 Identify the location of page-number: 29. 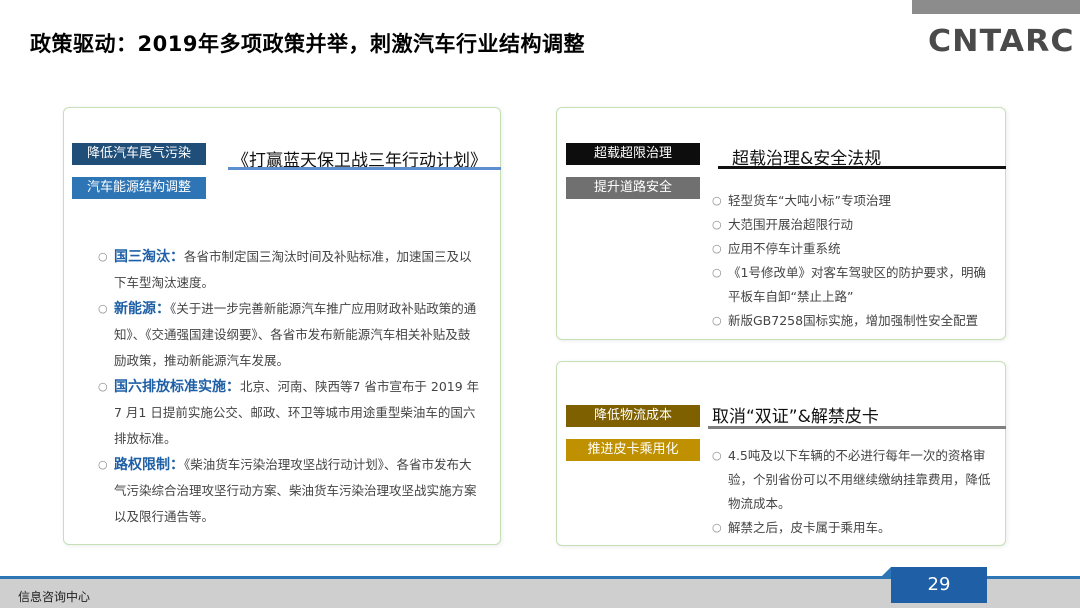
(939, 585).